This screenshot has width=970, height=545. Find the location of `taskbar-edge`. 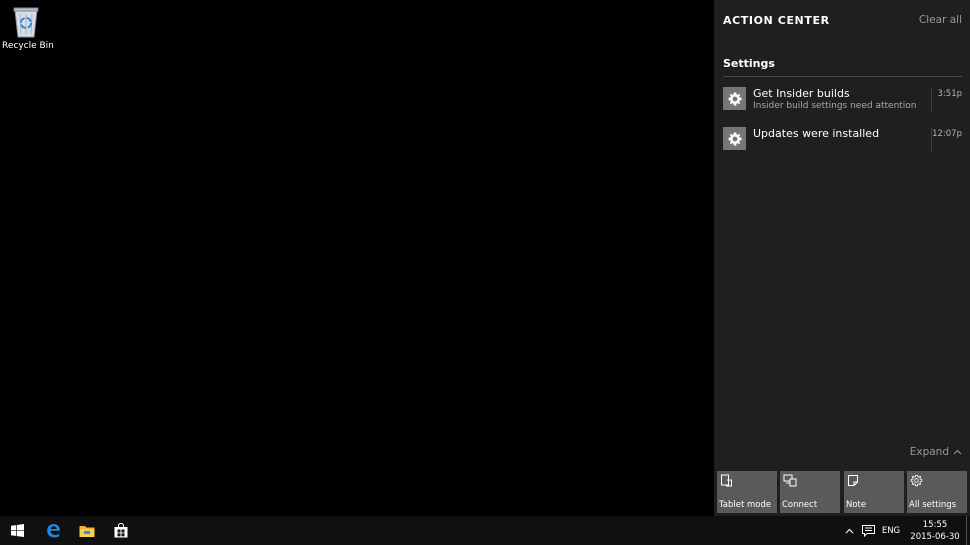

taskbar-edge is located at coordinates (53, 530).